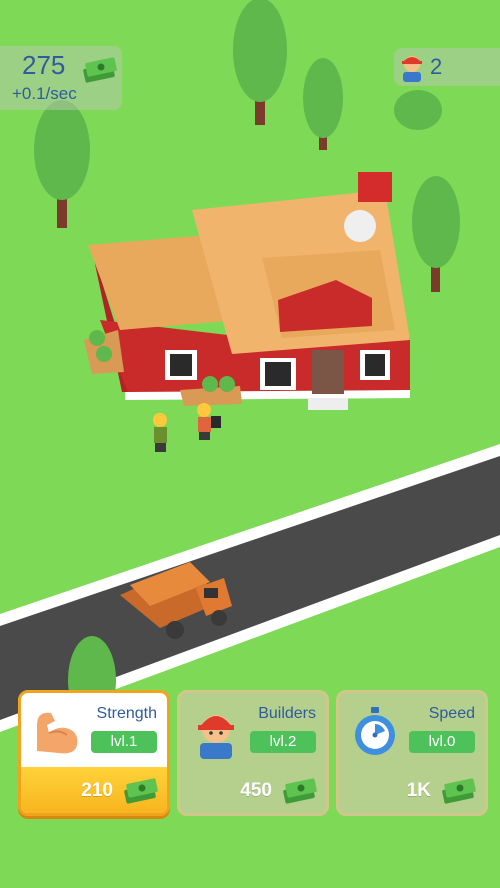  What do you see at coordinates (418, 790) in the screenshot?
I see `upgrade-price: 1K` at bounding box center [418, 790].